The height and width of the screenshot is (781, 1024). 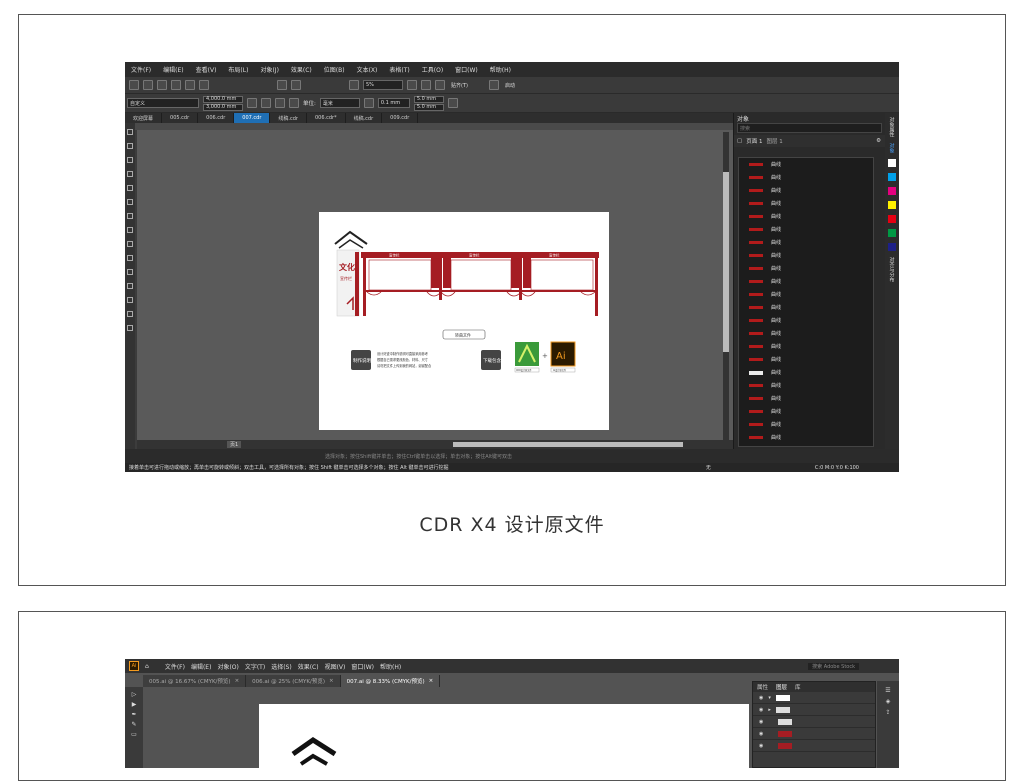 I want to click on ai-panel-tab: 图层, so click(x=781, y=687).